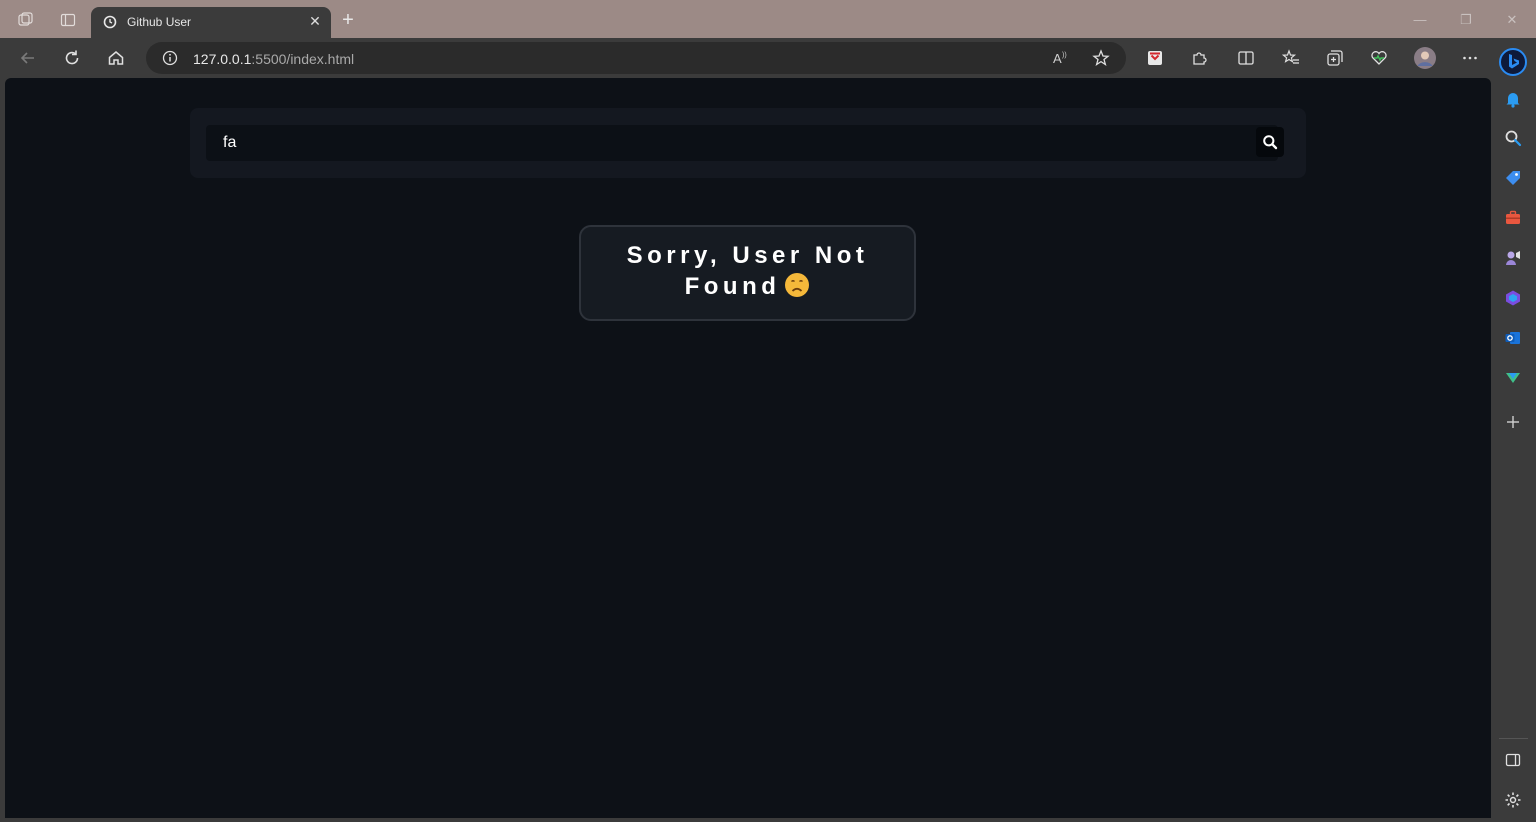 The width and height of the screenshot is (1536, 822). What do you see at coordinates (1420, 20) in the screenshot?
I see `minimize-icon: —` at bounding box center [1420, 20].